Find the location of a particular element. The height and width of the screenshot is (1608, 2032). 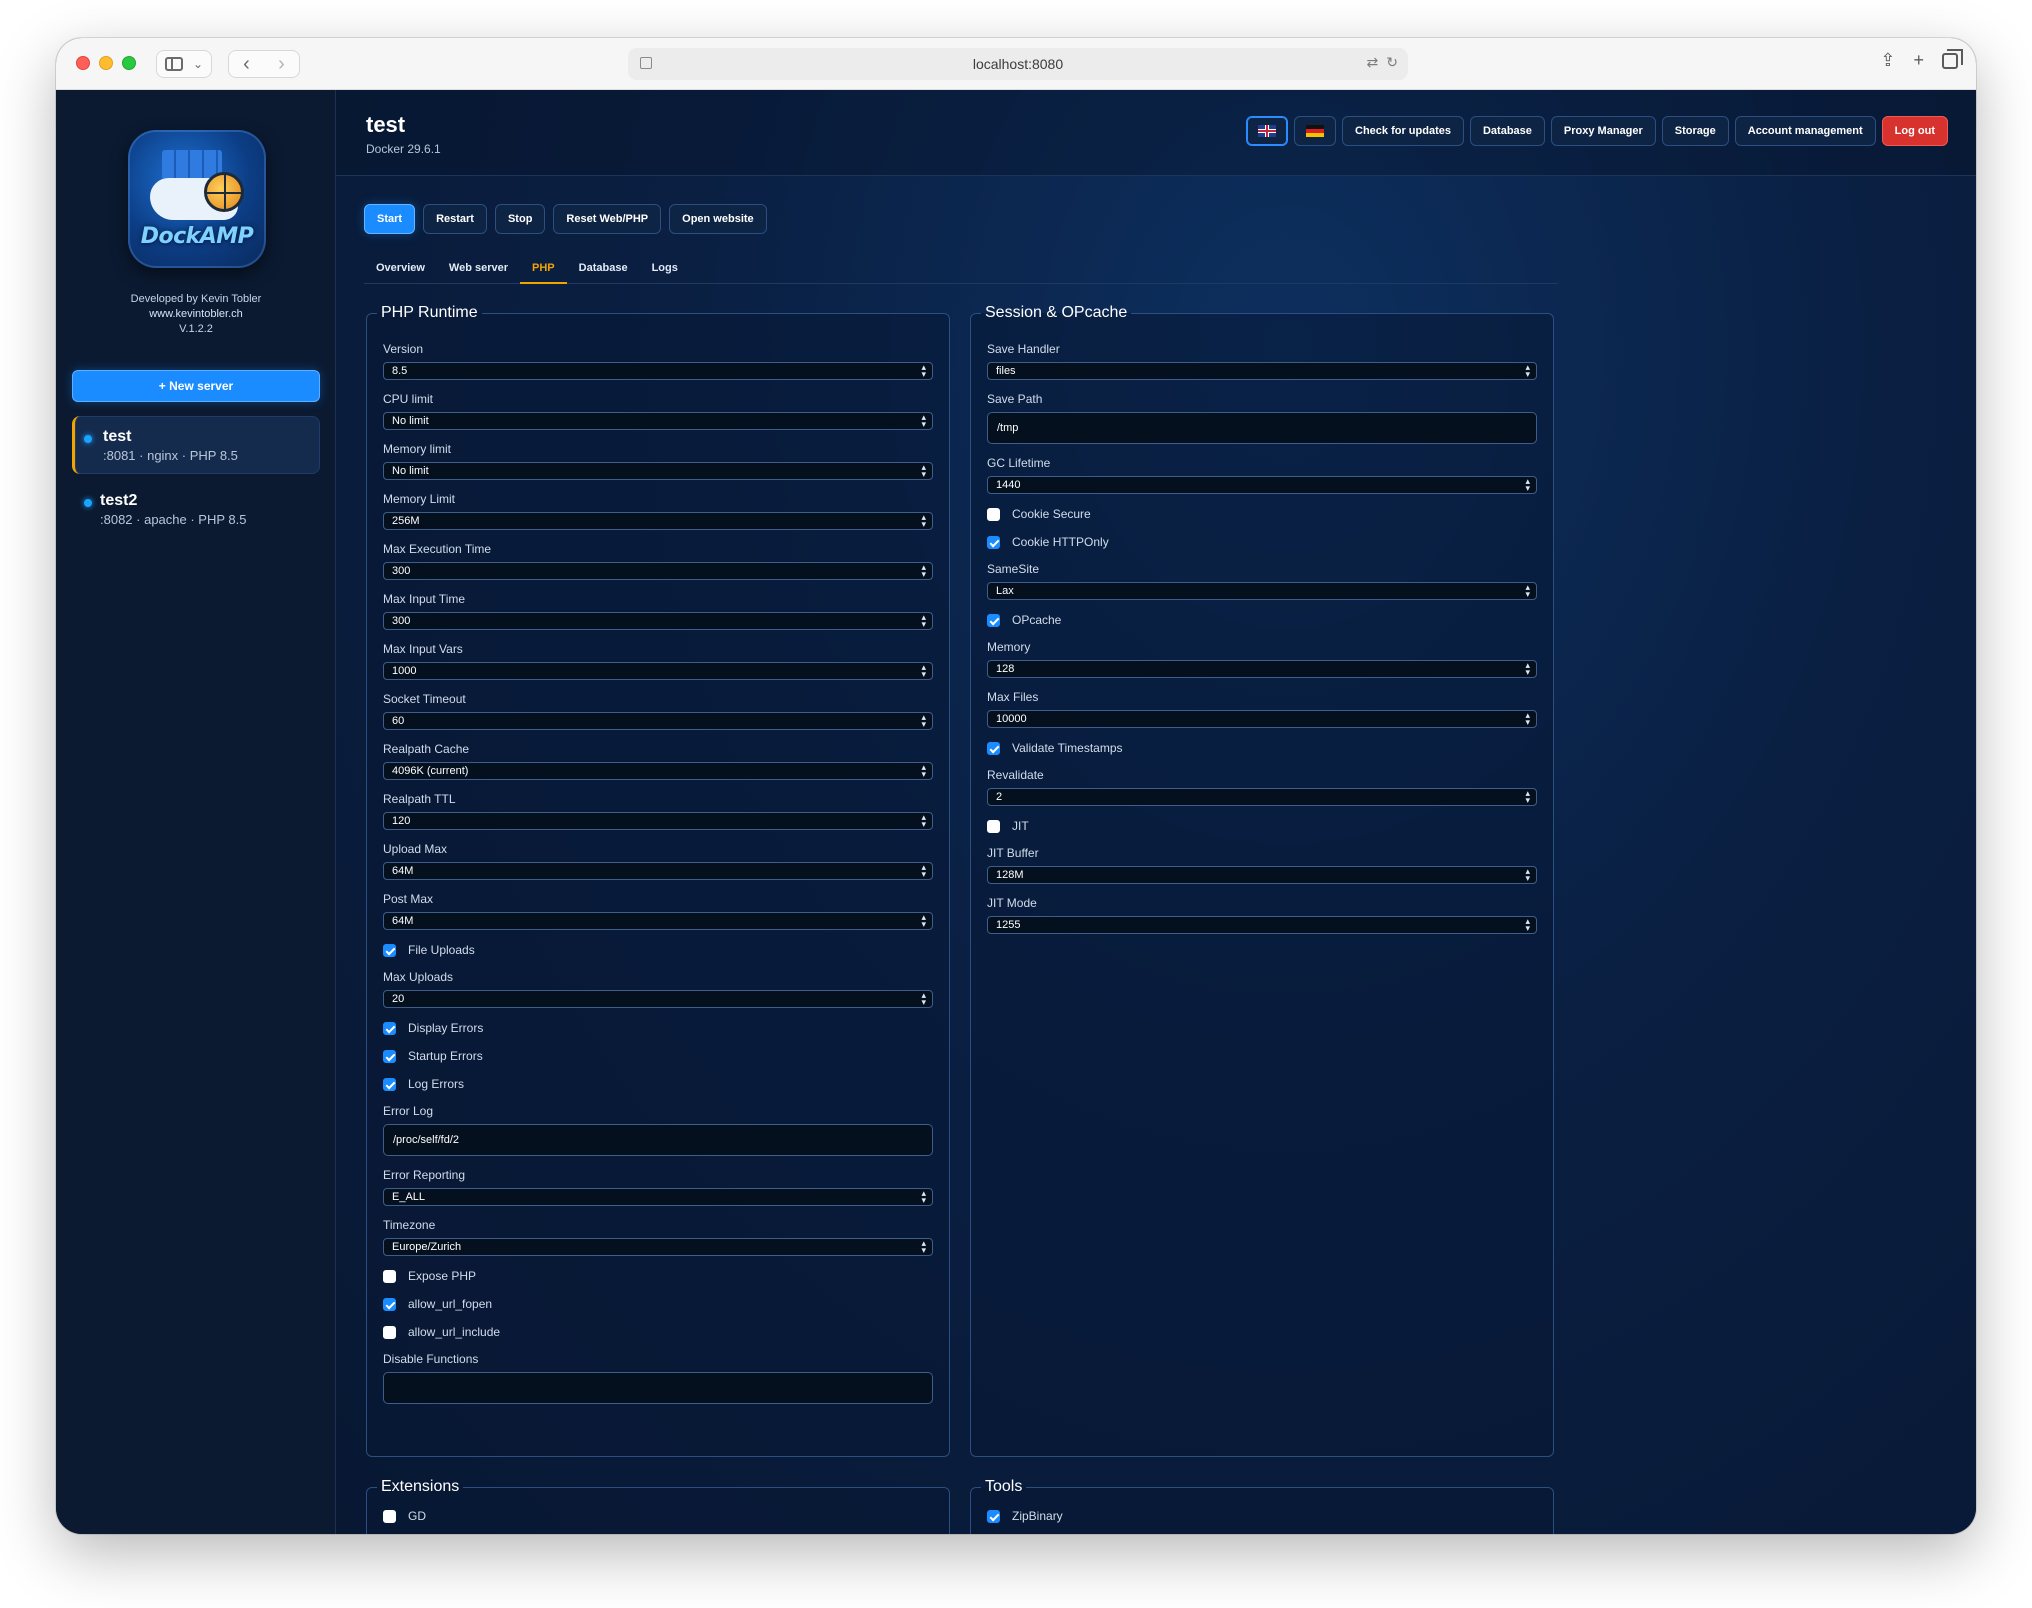

startup-errors-checkbox: Startup Errors is located at coordinates (658, 1056).